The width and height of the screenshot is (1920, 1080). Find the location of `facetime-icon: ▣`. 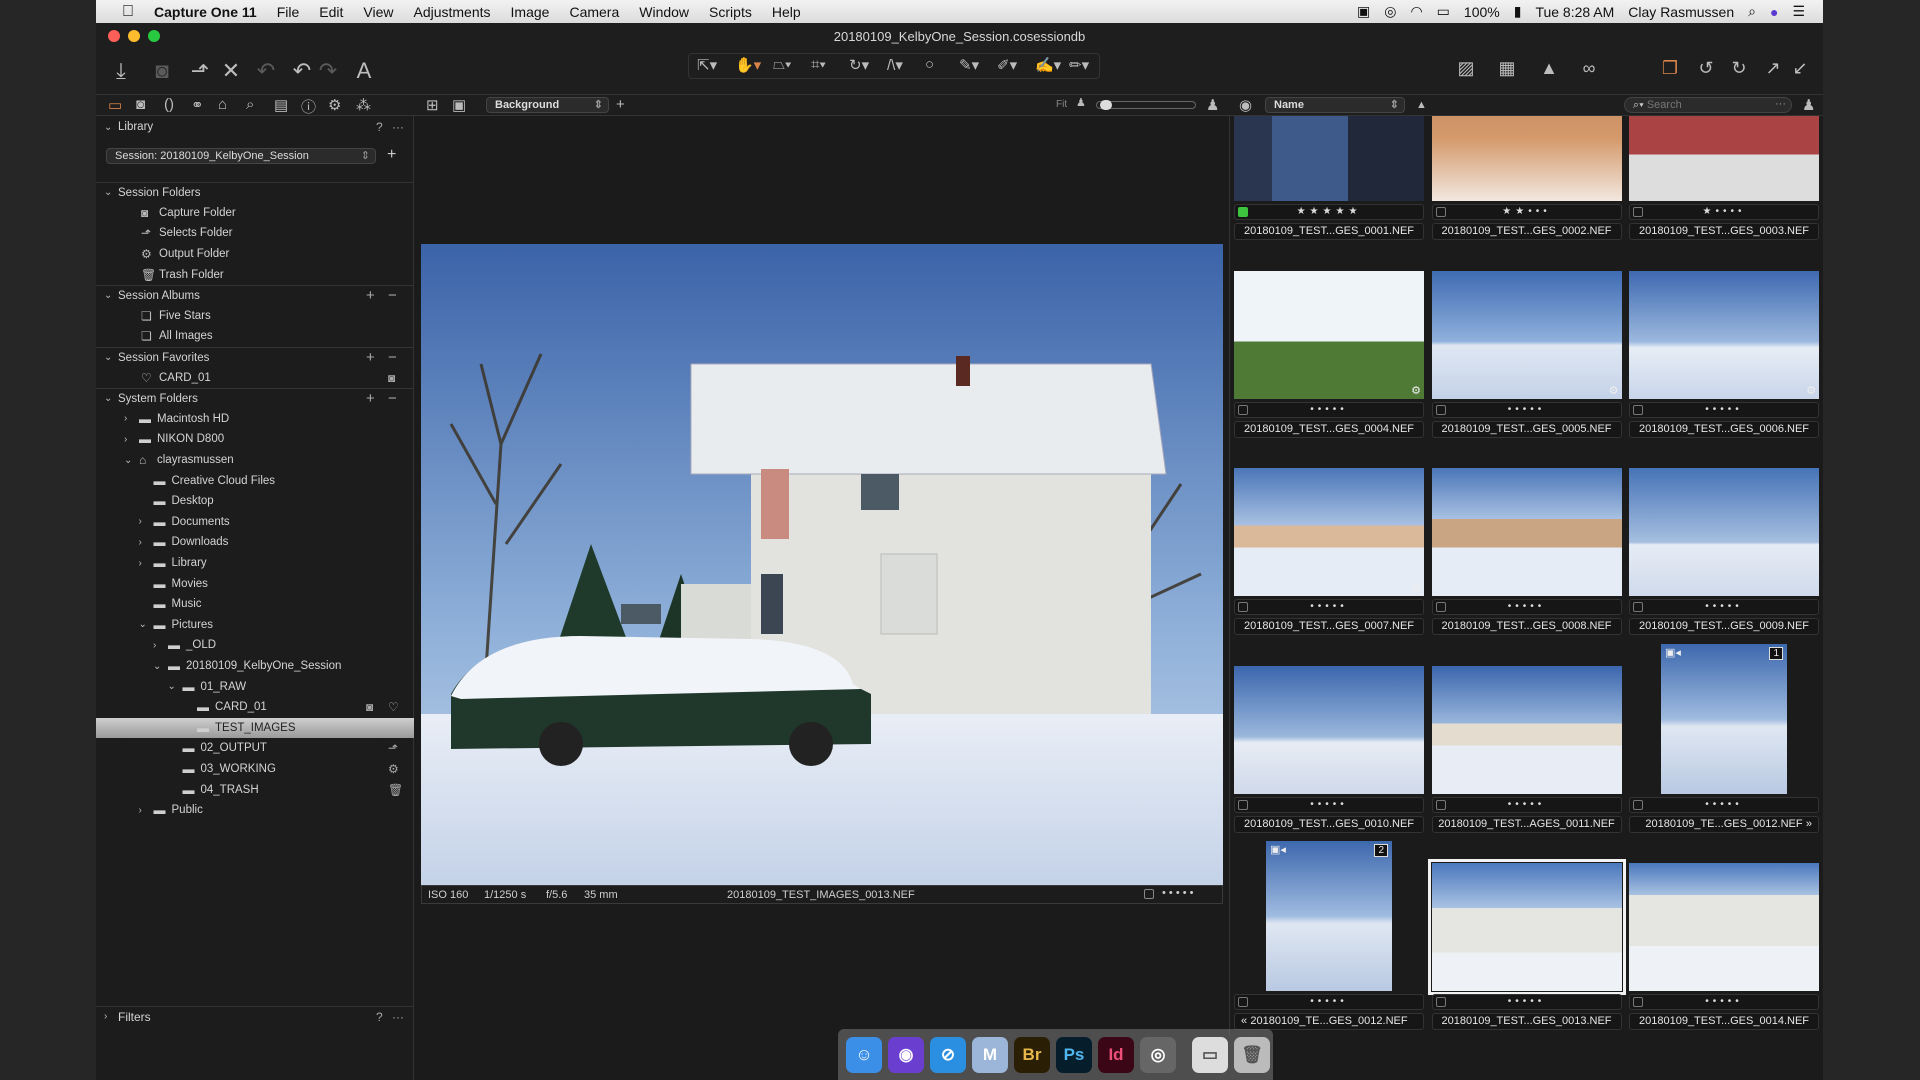

facetime-icon: ▣ is located at coordinates (1363, 11).